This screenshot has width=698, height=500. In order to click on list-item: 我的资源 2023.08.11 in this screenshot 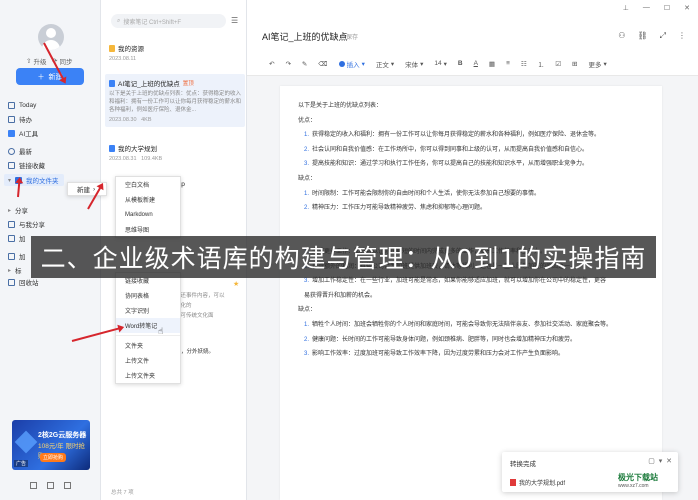, I will do `click(176, 52)`.